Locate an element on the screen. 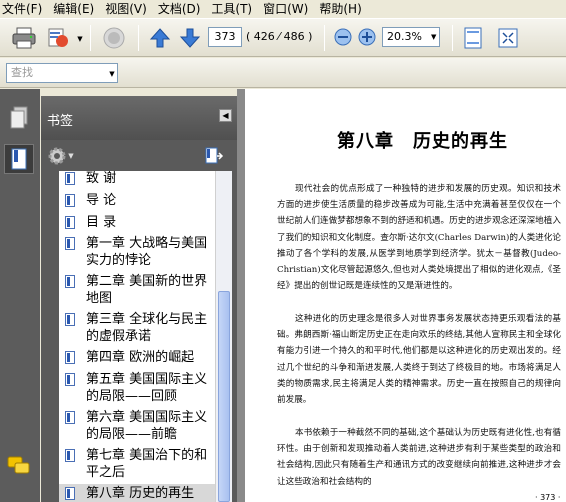 Image resolution: width=566 pixels, height=502 pixels. panel-splitter is located at coordinates (241, 295).